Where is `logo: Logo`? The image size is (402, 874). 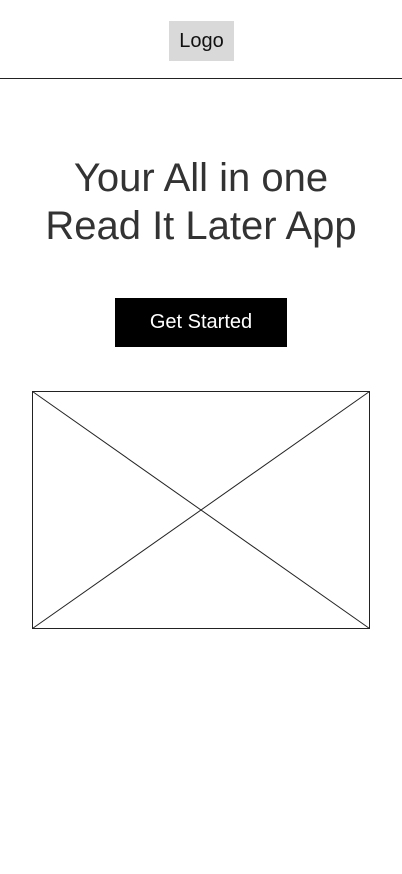 logo: Logo is located at coordinates (201, 41).